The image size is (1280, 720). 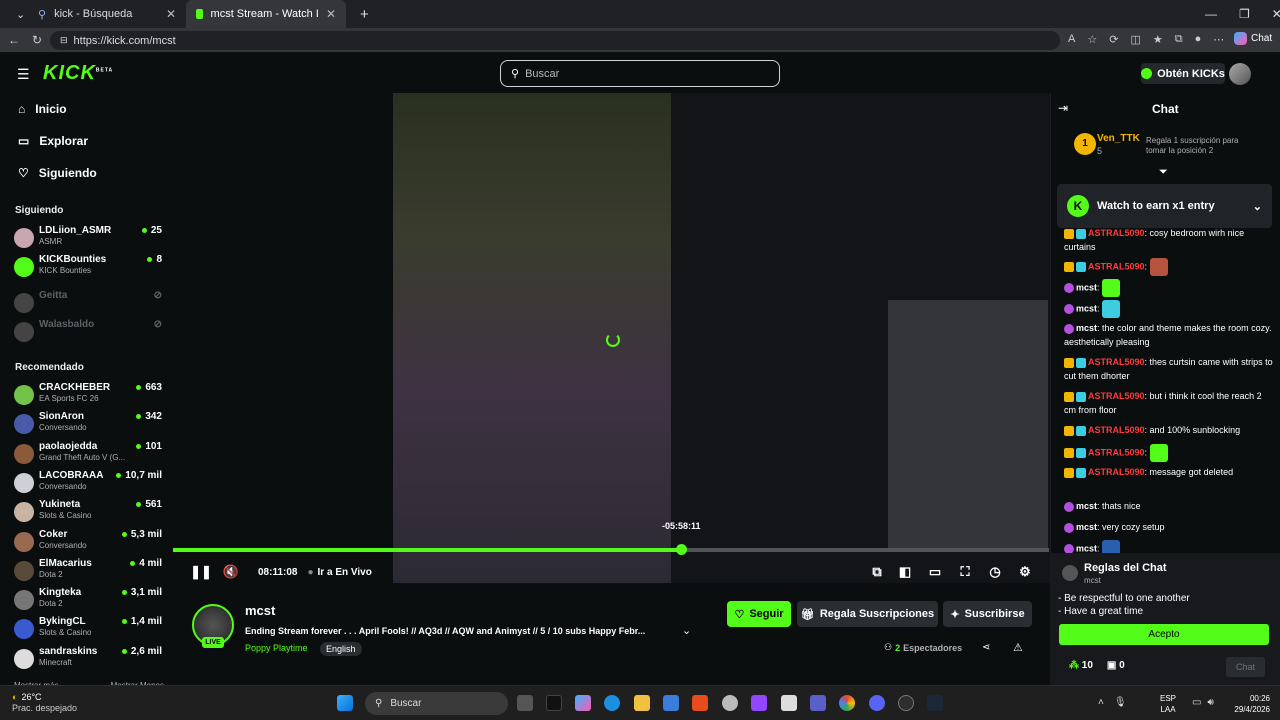 I want to click on sidebar-channel: LACOBRAAA Conversando 10,7 mil, so click(x=89, y=484).